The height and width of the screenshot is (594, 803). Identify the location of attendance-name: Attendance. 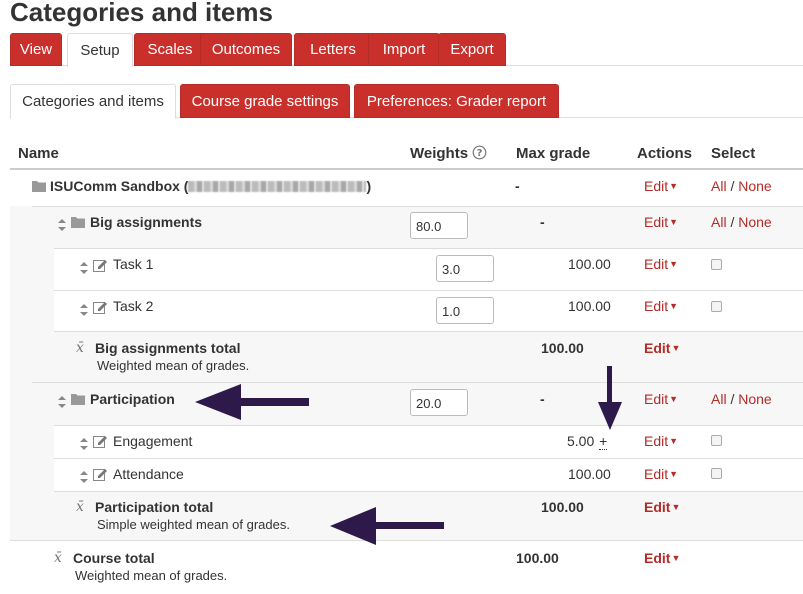
(148, 474).